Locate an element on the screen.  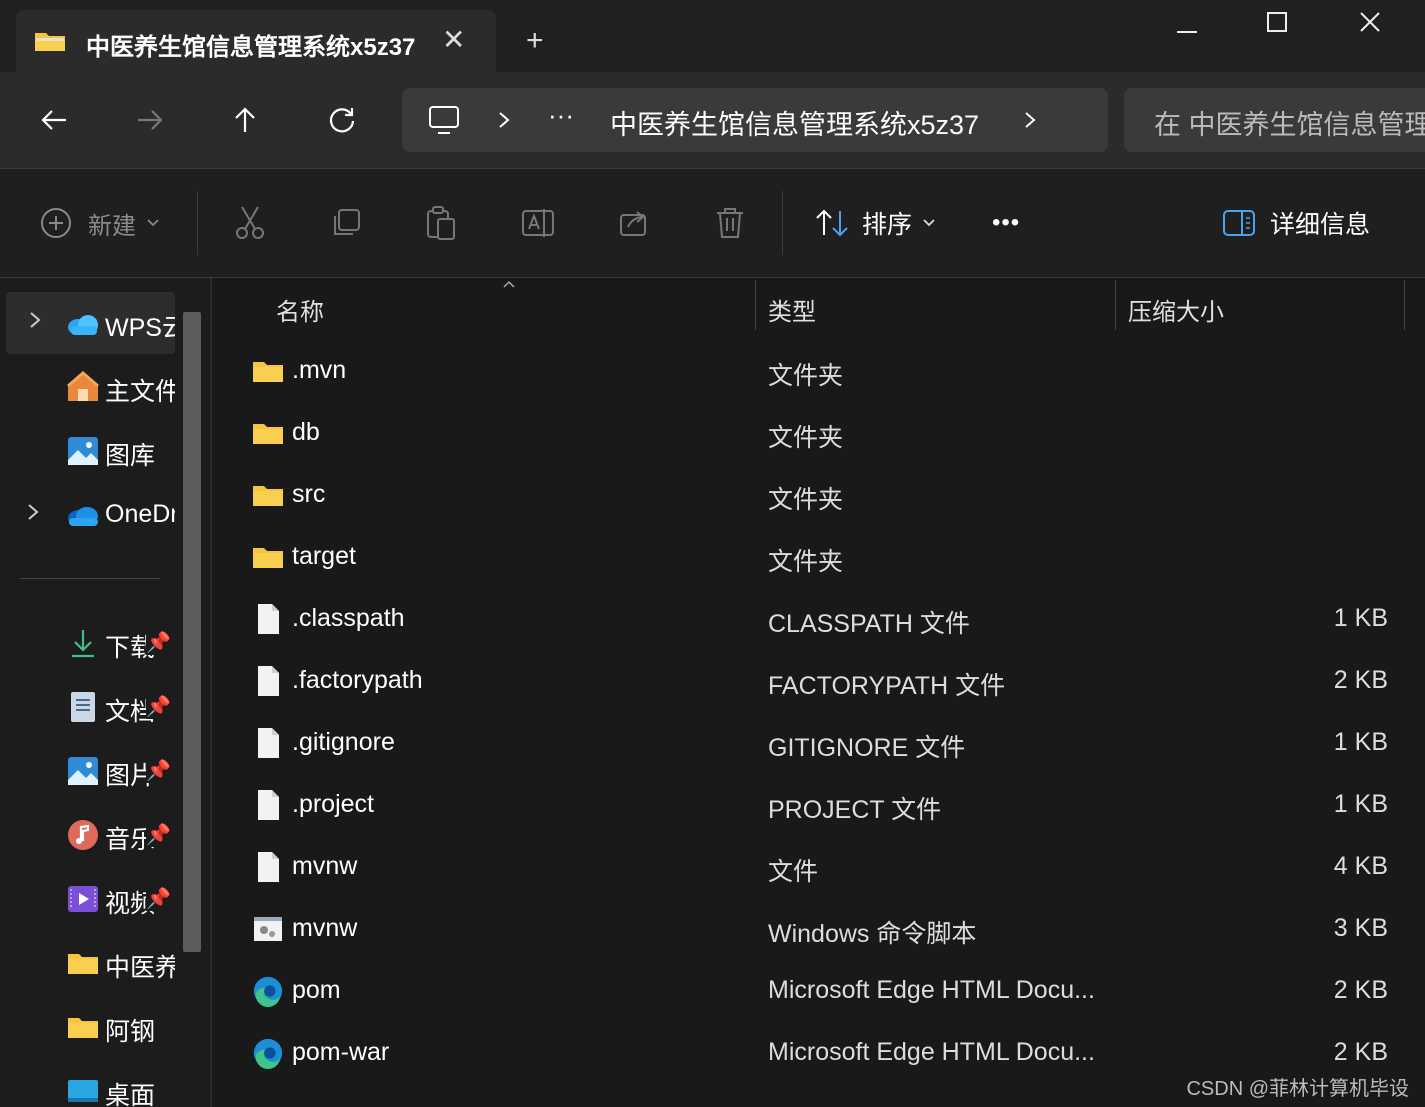
paste-button is located at coordinates (441, 223).